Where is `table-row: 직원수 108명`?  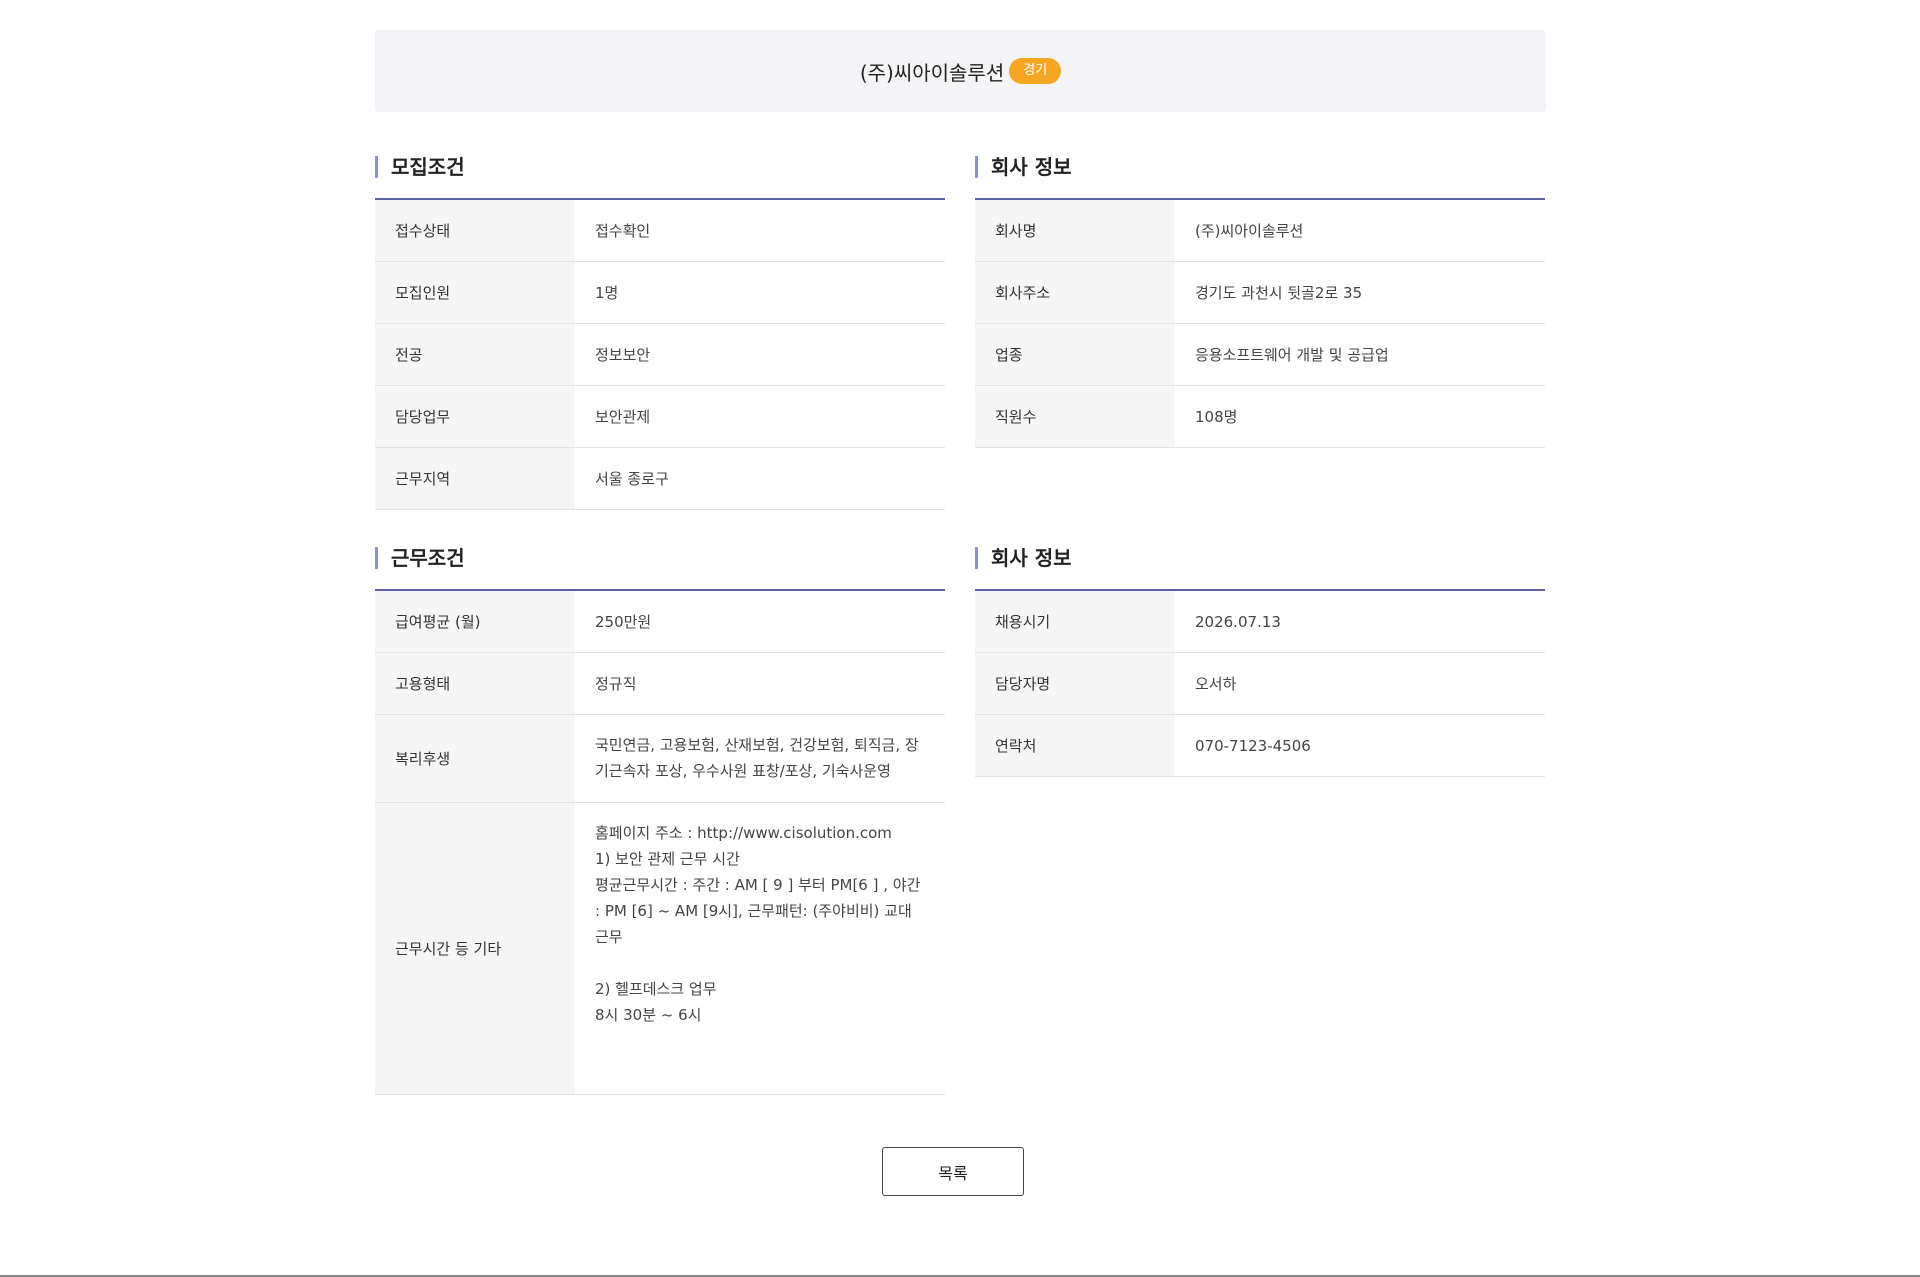 table-row: 직원수 108명 is located at coordinates (1260, 417).